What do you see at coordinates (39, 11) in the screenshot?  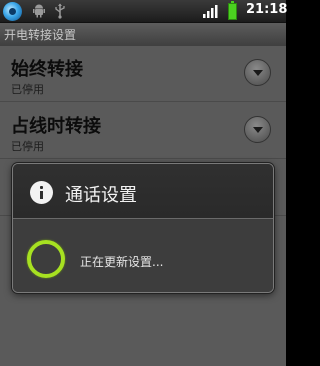 I see `android-icon` at bounding box center [39, 11].